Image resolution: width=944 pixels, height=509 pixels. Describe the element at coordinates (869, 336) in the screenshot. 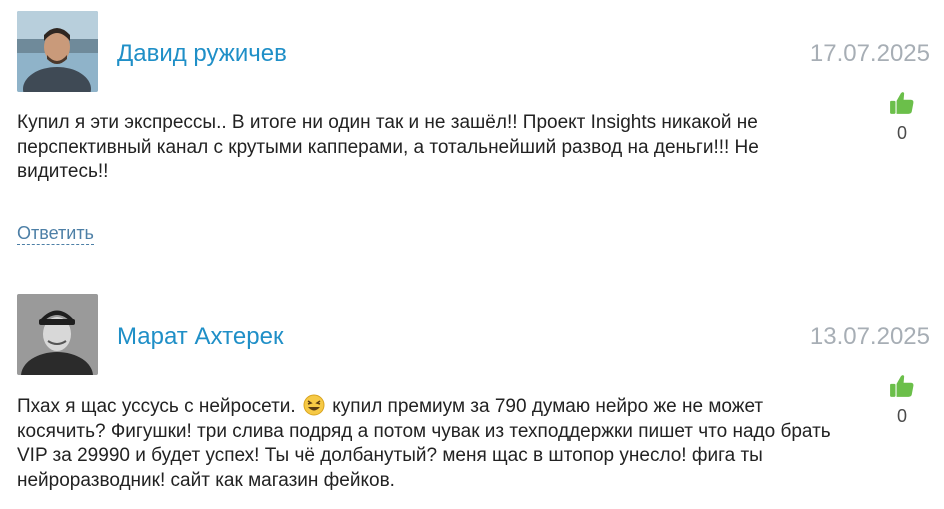

I see `comment-date: 13.07.2025` at that location.